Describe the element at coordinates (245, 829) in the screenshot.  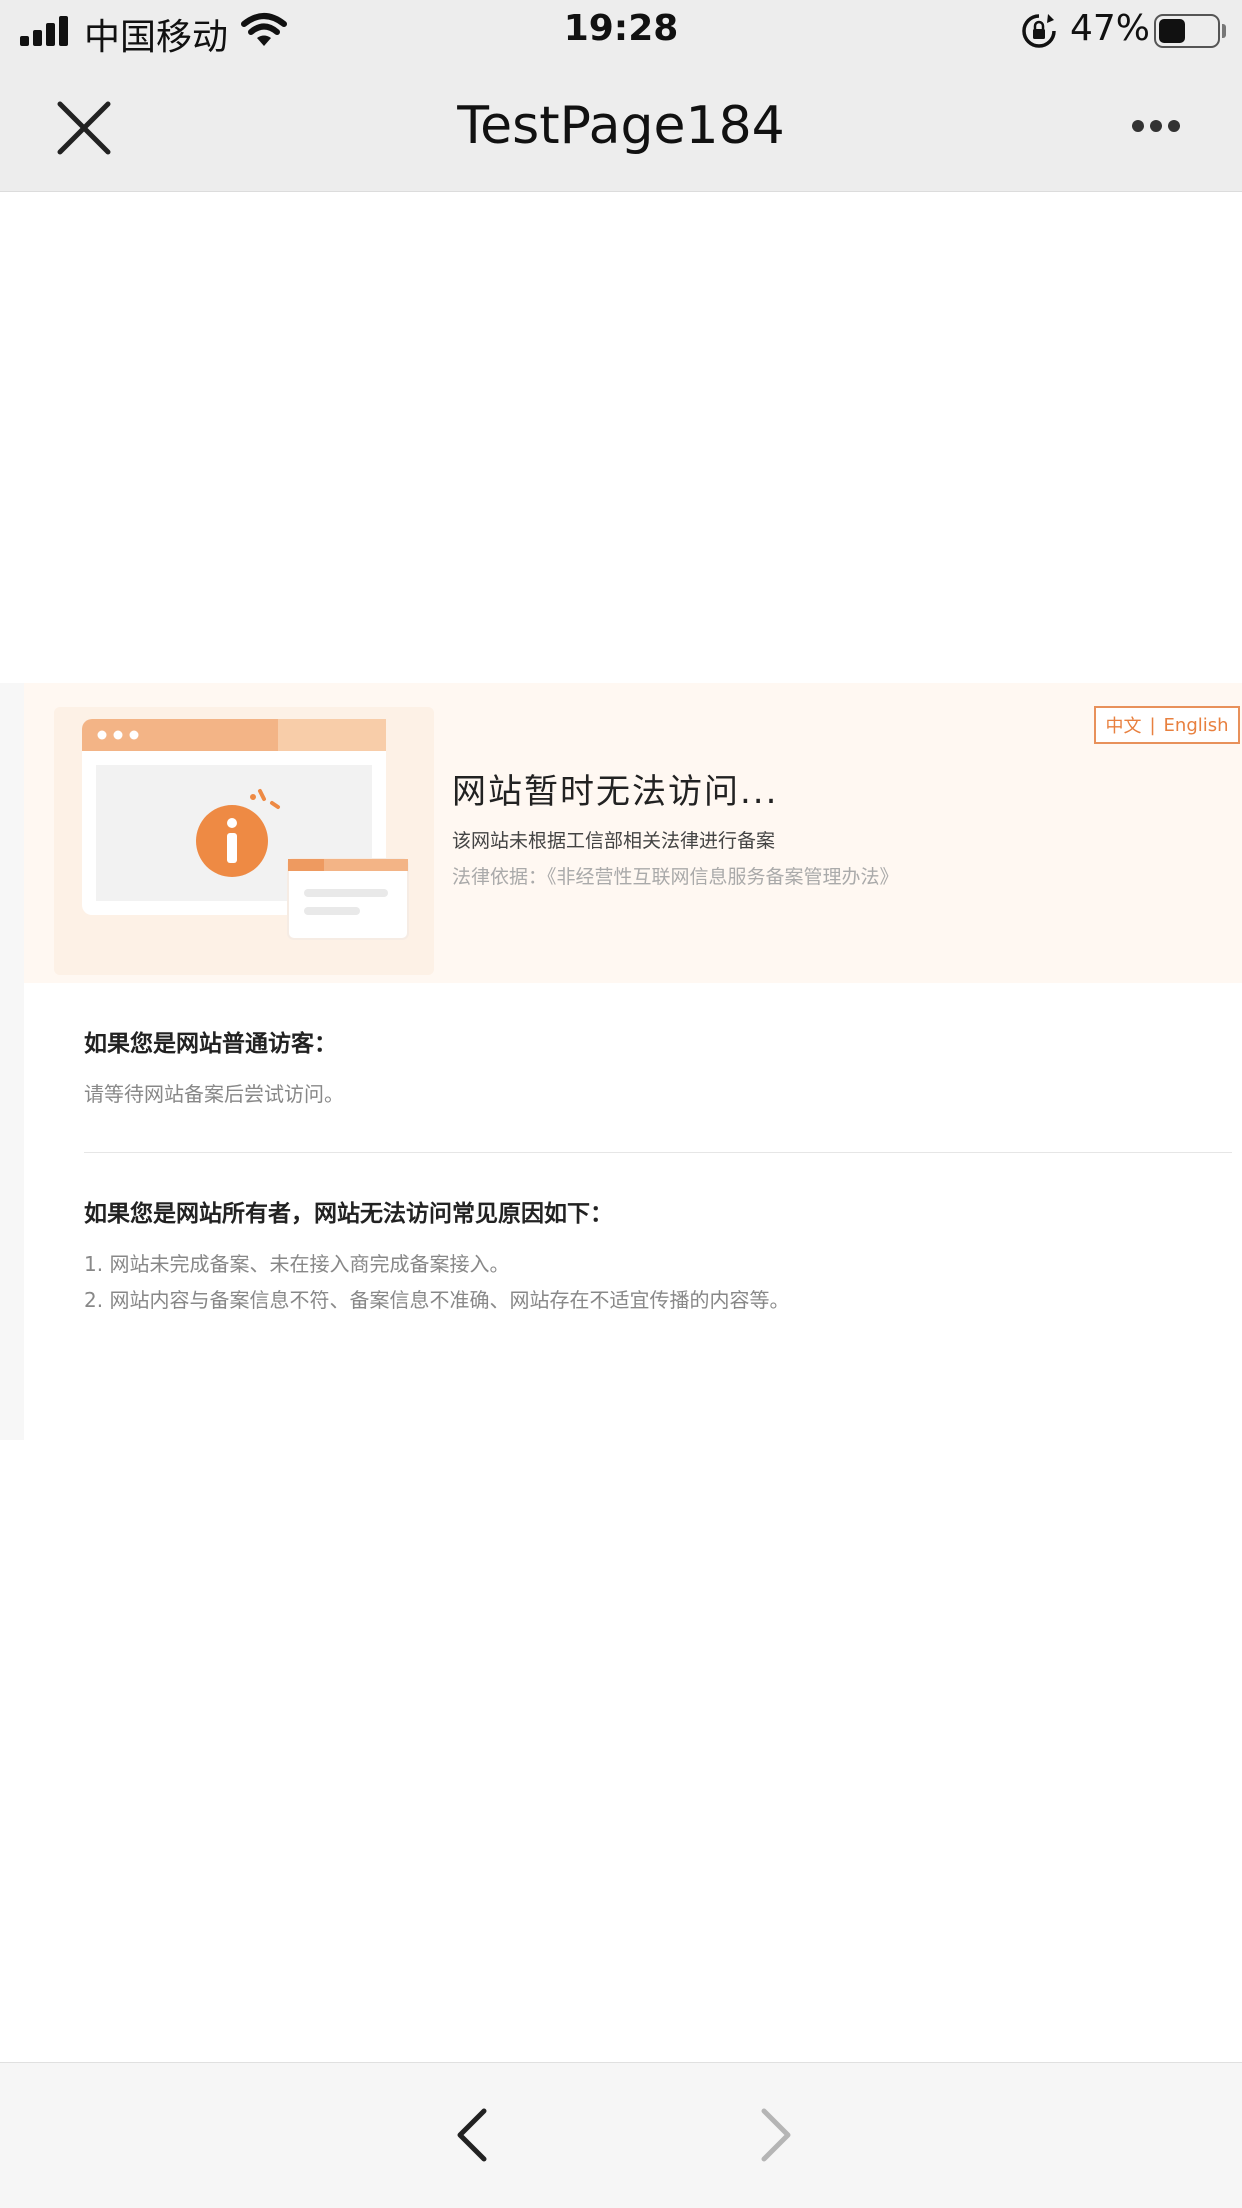
I see `website-info-illustration` at that location.